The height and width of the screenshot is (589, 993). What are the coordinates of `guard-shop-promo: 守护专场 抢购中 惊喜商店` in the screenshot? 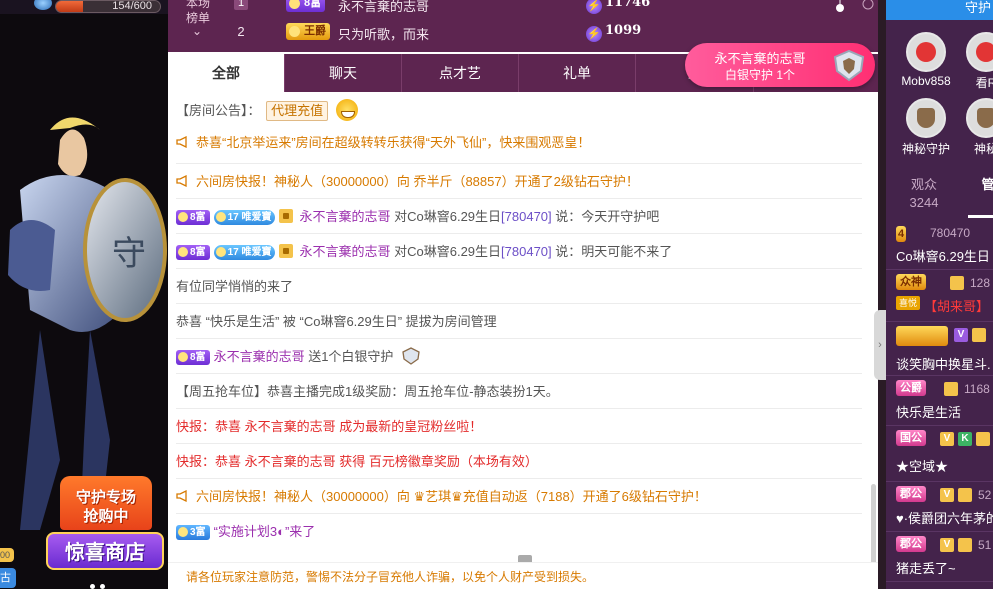 It's located at (105, 525).